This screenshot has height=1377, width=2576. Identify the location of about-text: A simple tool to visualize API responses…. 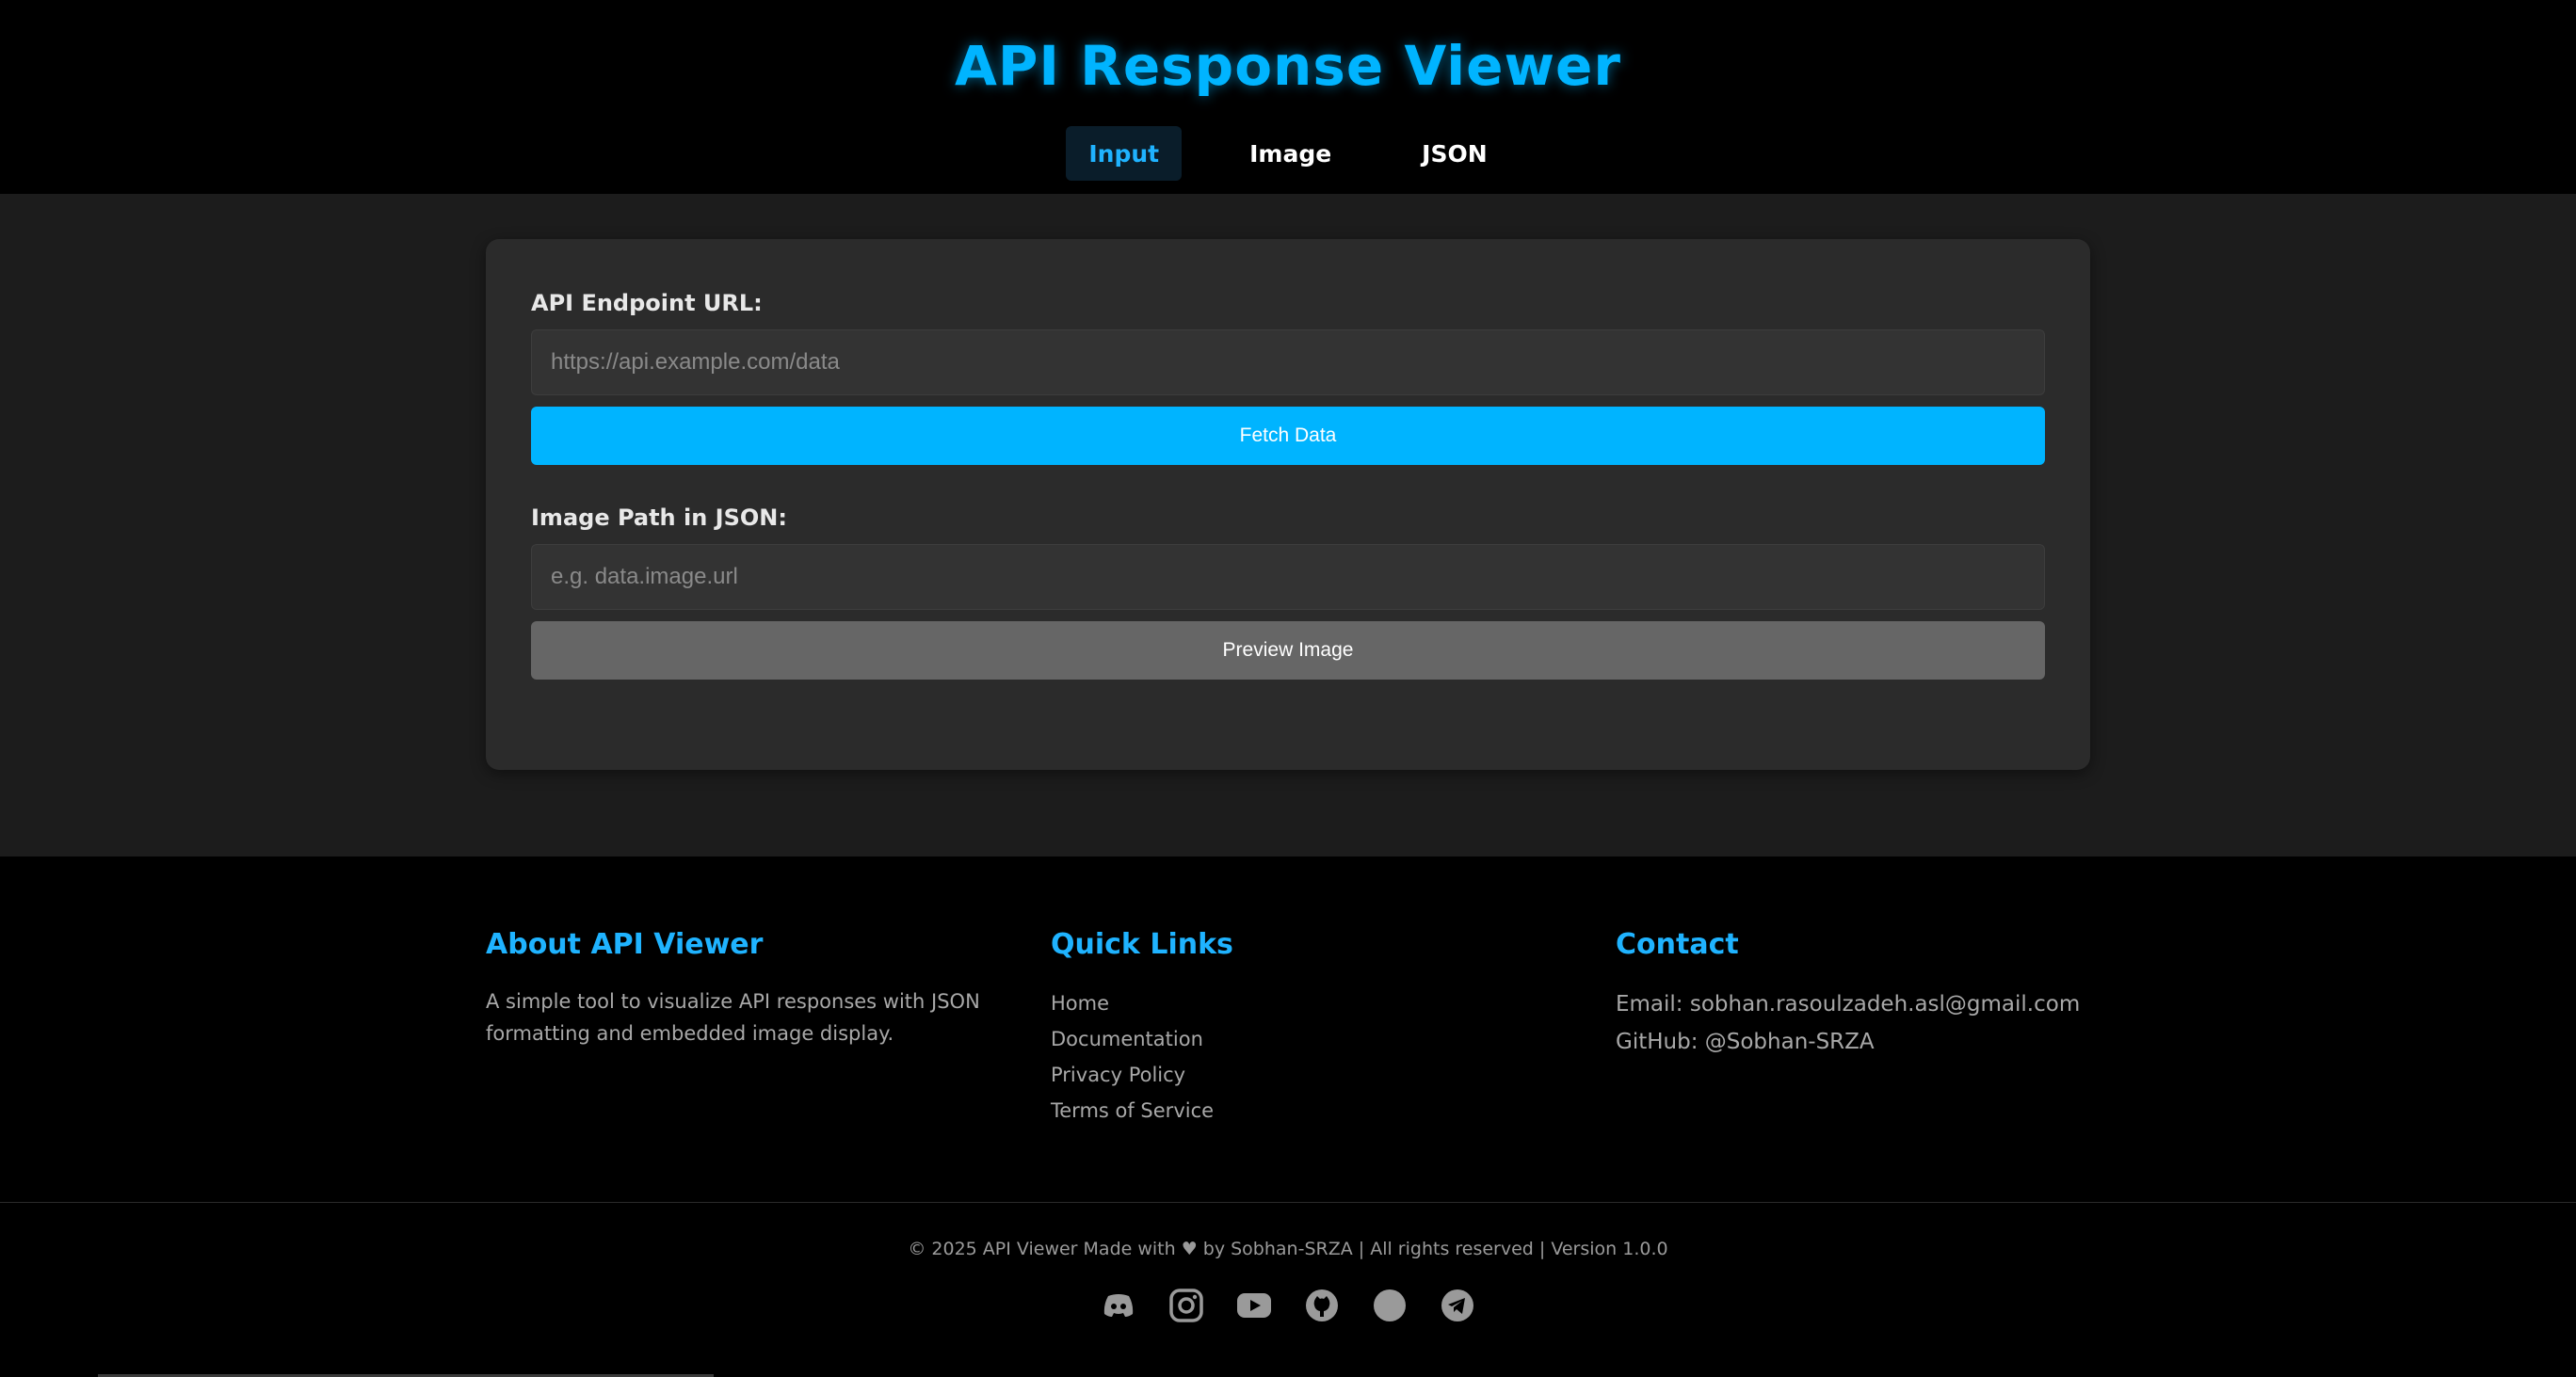
(733, 1017).